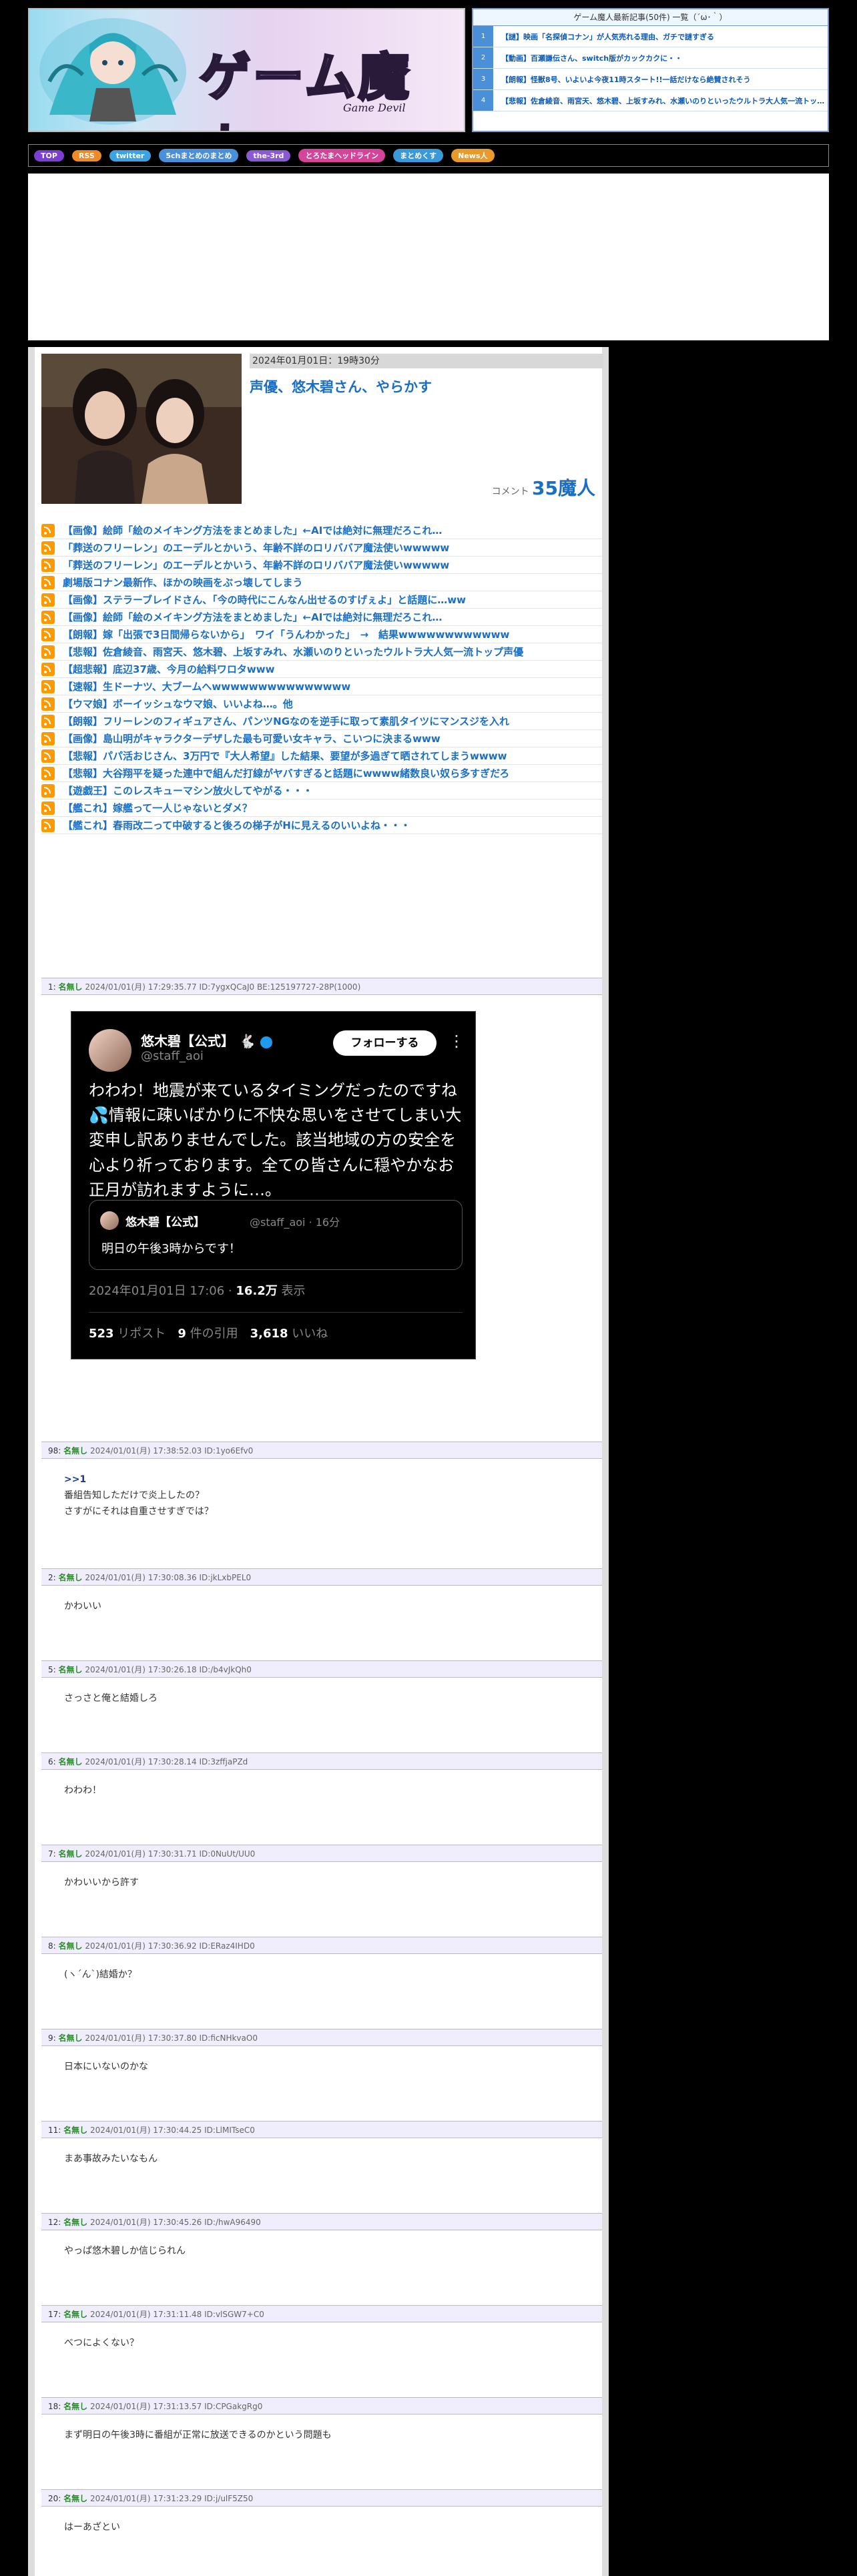 The height and width of the screenshot is (2576, 857). What do you see at coordinates (110, 1050) in the screenshot?
I see `tweet-avatar` at bounding box center [110, 1050].